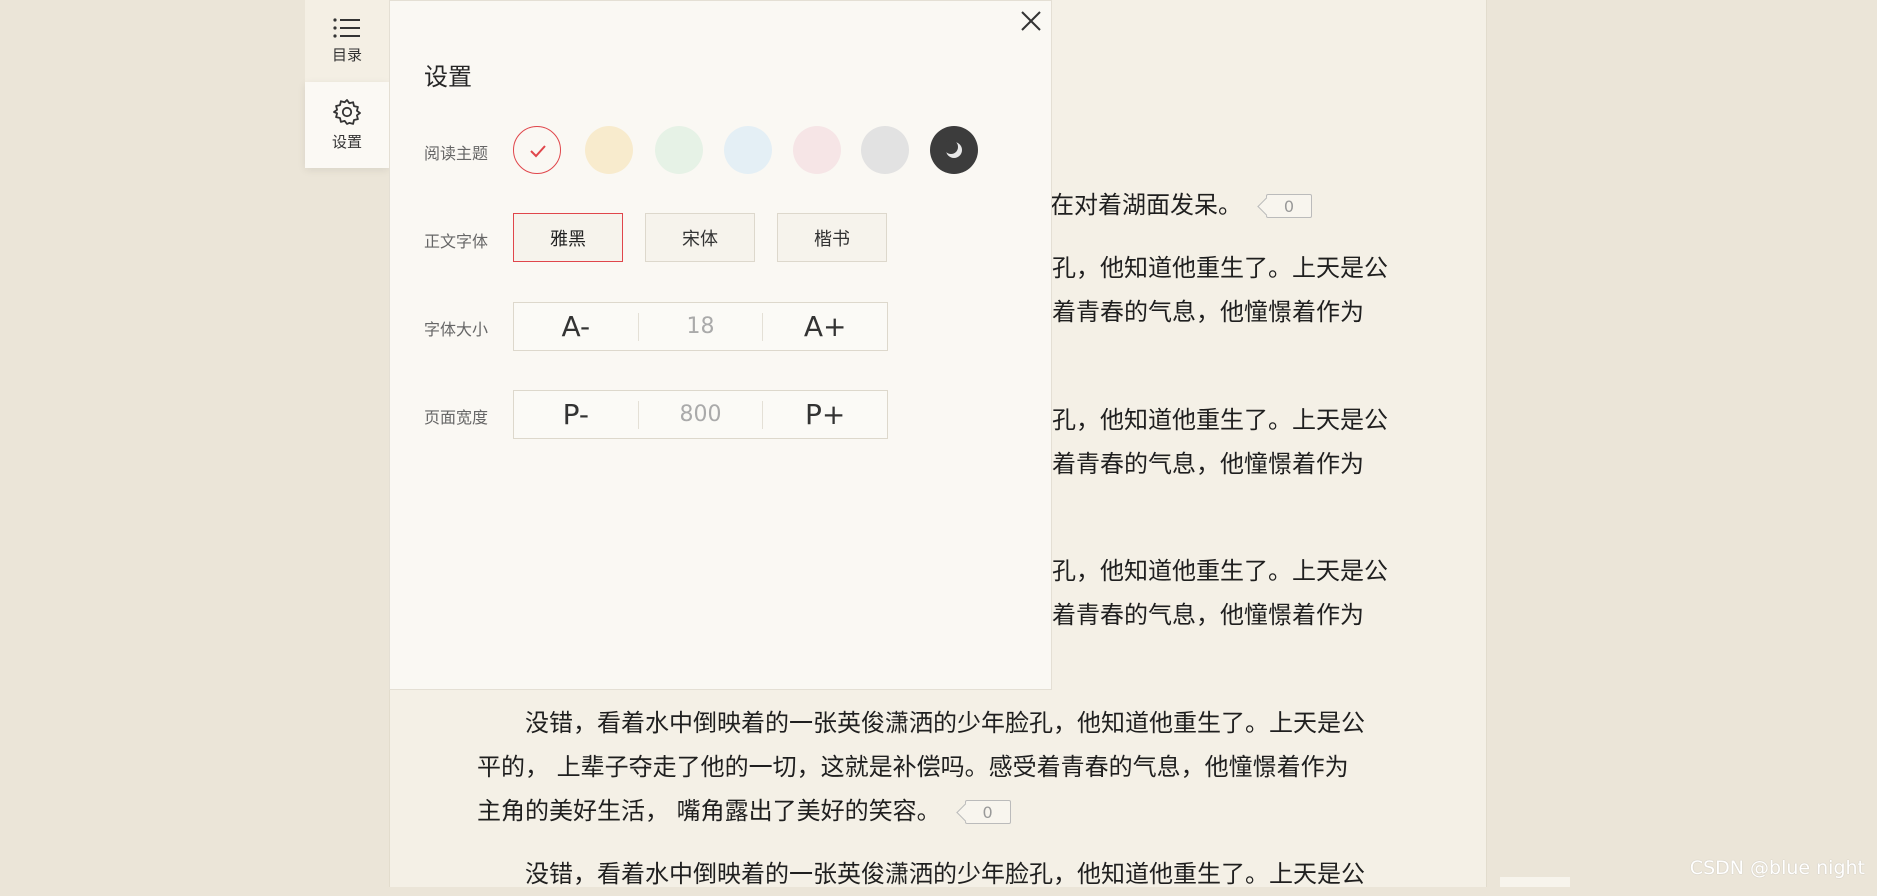 The height and width of the screenshot is (896, 1877). I want to click on font-size-decrease-button: A-, so click(576, 326).